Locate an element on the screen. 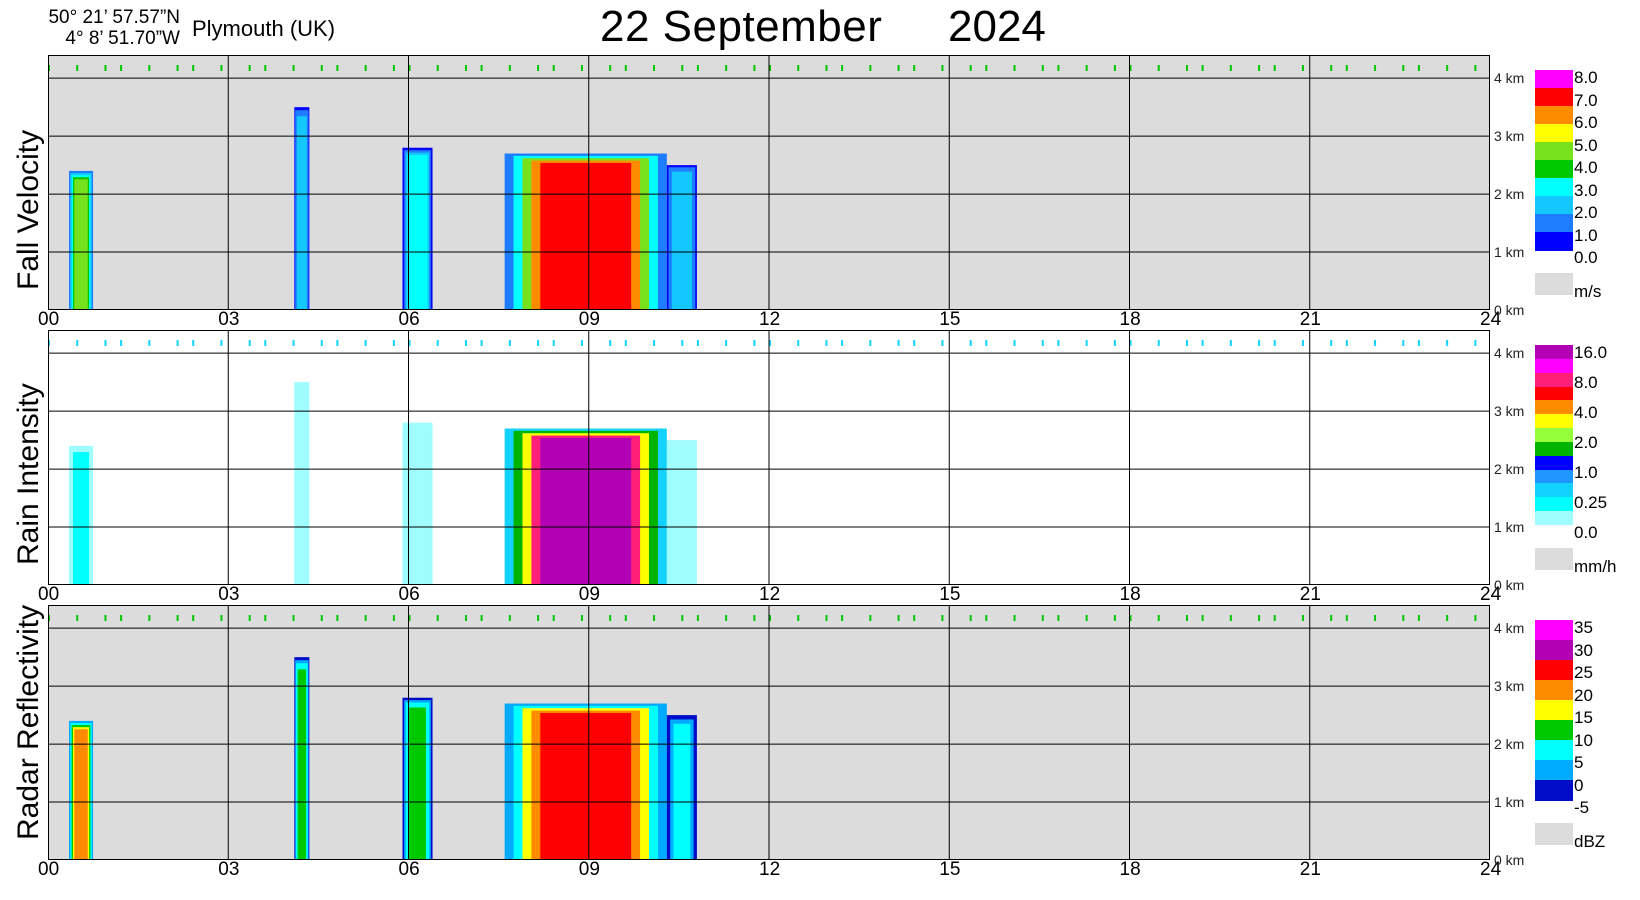 The height and width of the screenshot is (900, 1640). colorbar-label: 20 is located at coordinates (1583, 695).